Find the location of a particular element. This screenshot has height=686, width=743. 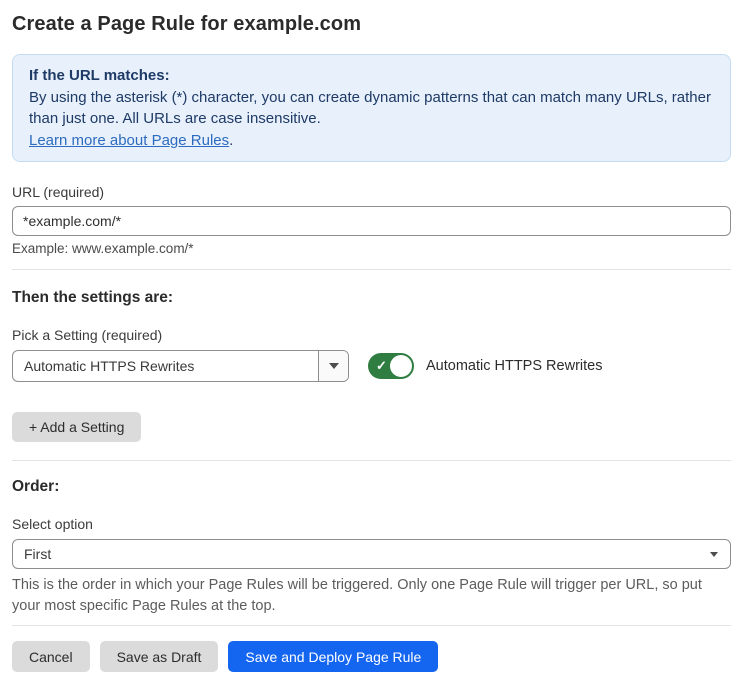

settings-heading: Then the settings are: is located at coordinates (93, 297).